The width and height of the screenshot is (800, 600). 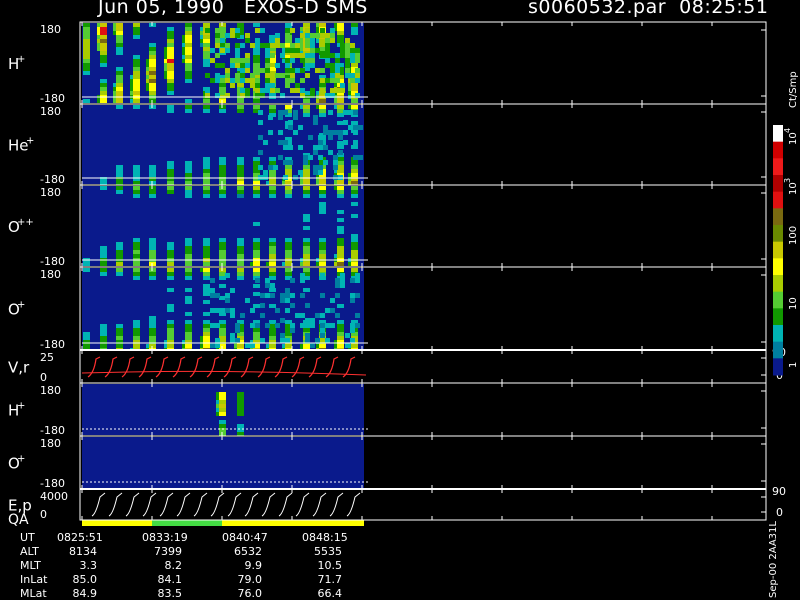 What do you see at coordinates (778, 234) in the screenshot?
I see `colorbar-swatch` at bounding box center [778, 234].